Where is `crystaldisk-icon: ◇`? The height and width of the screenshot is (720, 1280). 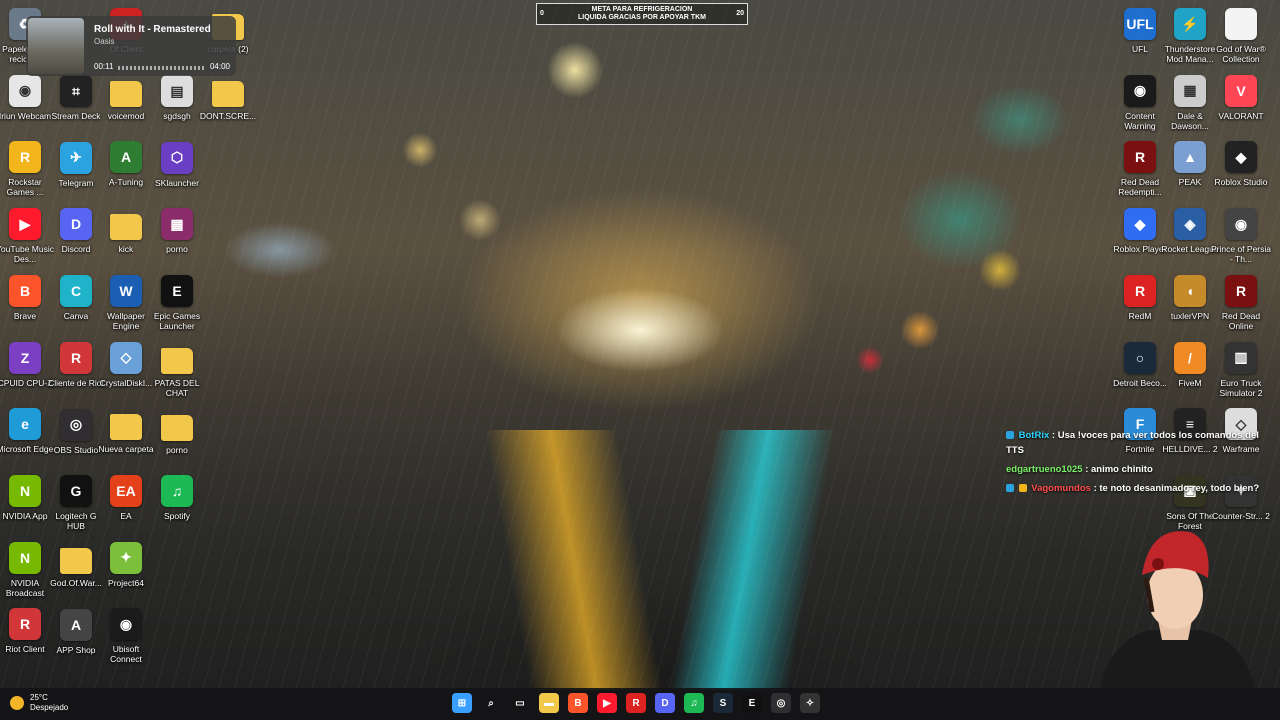
crystaldisk-icon: ◇ is located at coordinates (126, 357).